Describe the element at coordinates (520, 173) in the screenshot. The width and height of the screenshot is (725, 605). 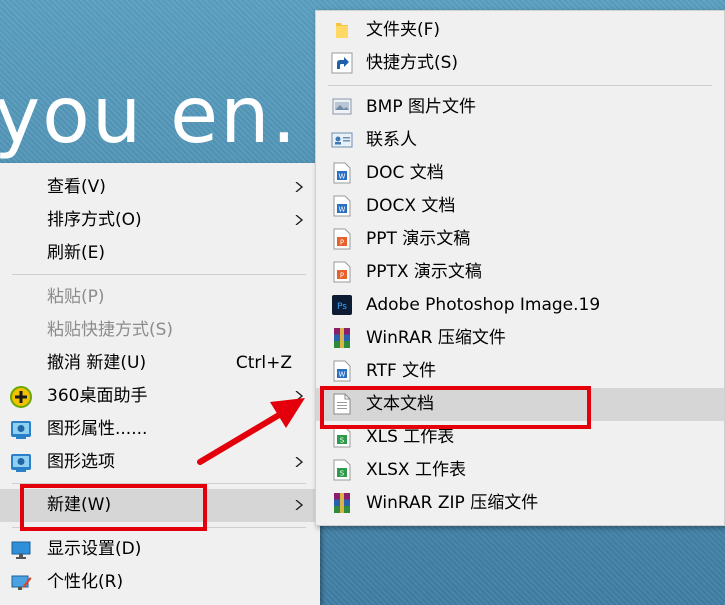
I see `submenu-item-doc: W DOC 文档` at that location.